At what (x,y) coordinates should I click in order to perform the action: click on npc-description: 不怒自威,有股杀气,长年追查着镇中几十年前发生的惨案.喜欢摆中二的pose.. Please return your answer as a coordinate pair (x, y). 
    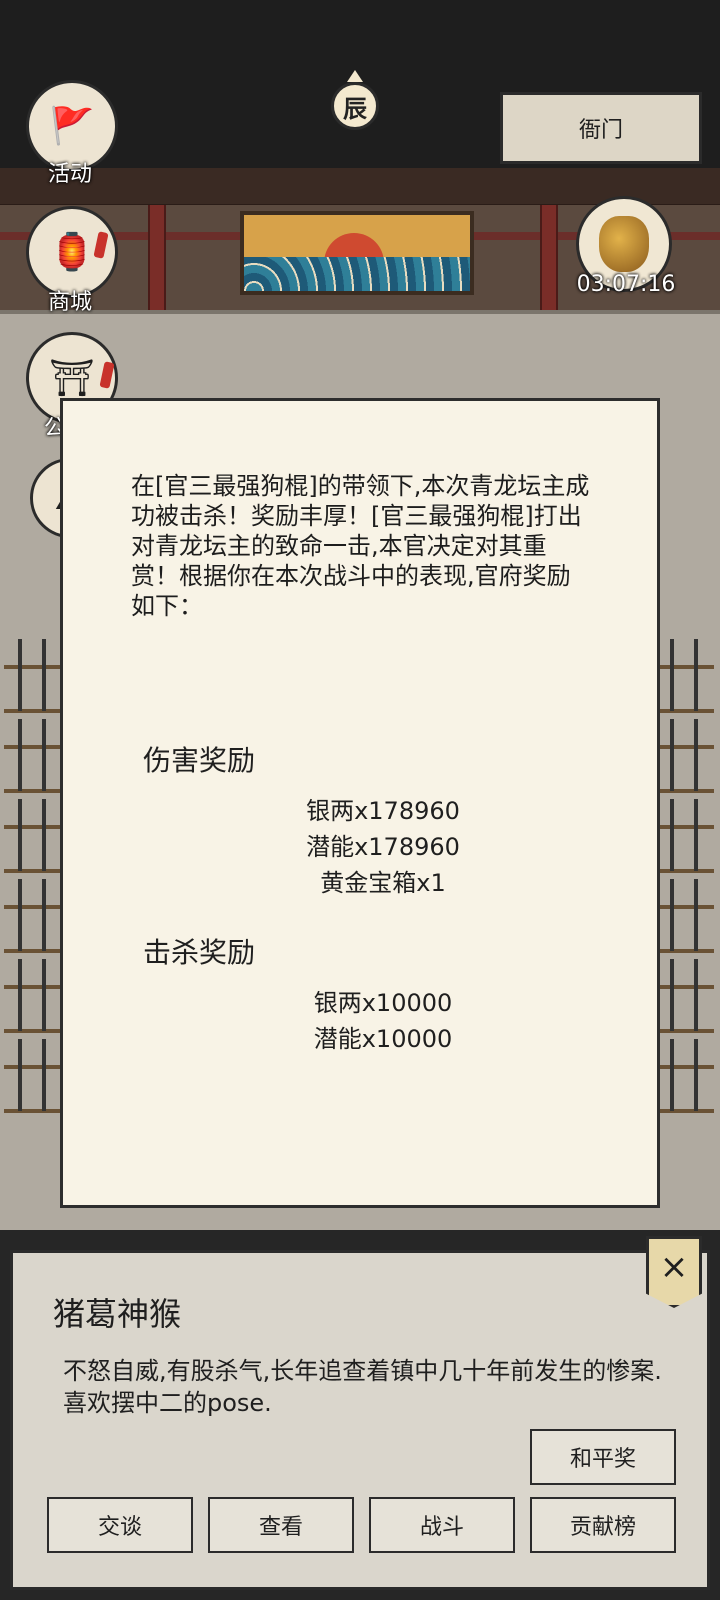
    Looking at the image, I should click on (362, 1387).